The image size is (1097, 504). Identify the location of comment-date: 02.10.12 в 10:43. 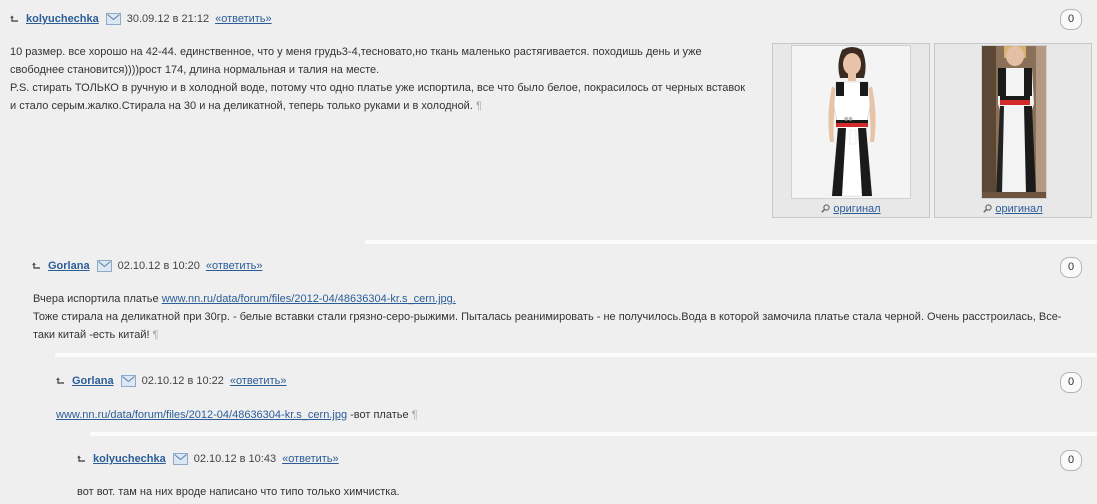
(235, 459).